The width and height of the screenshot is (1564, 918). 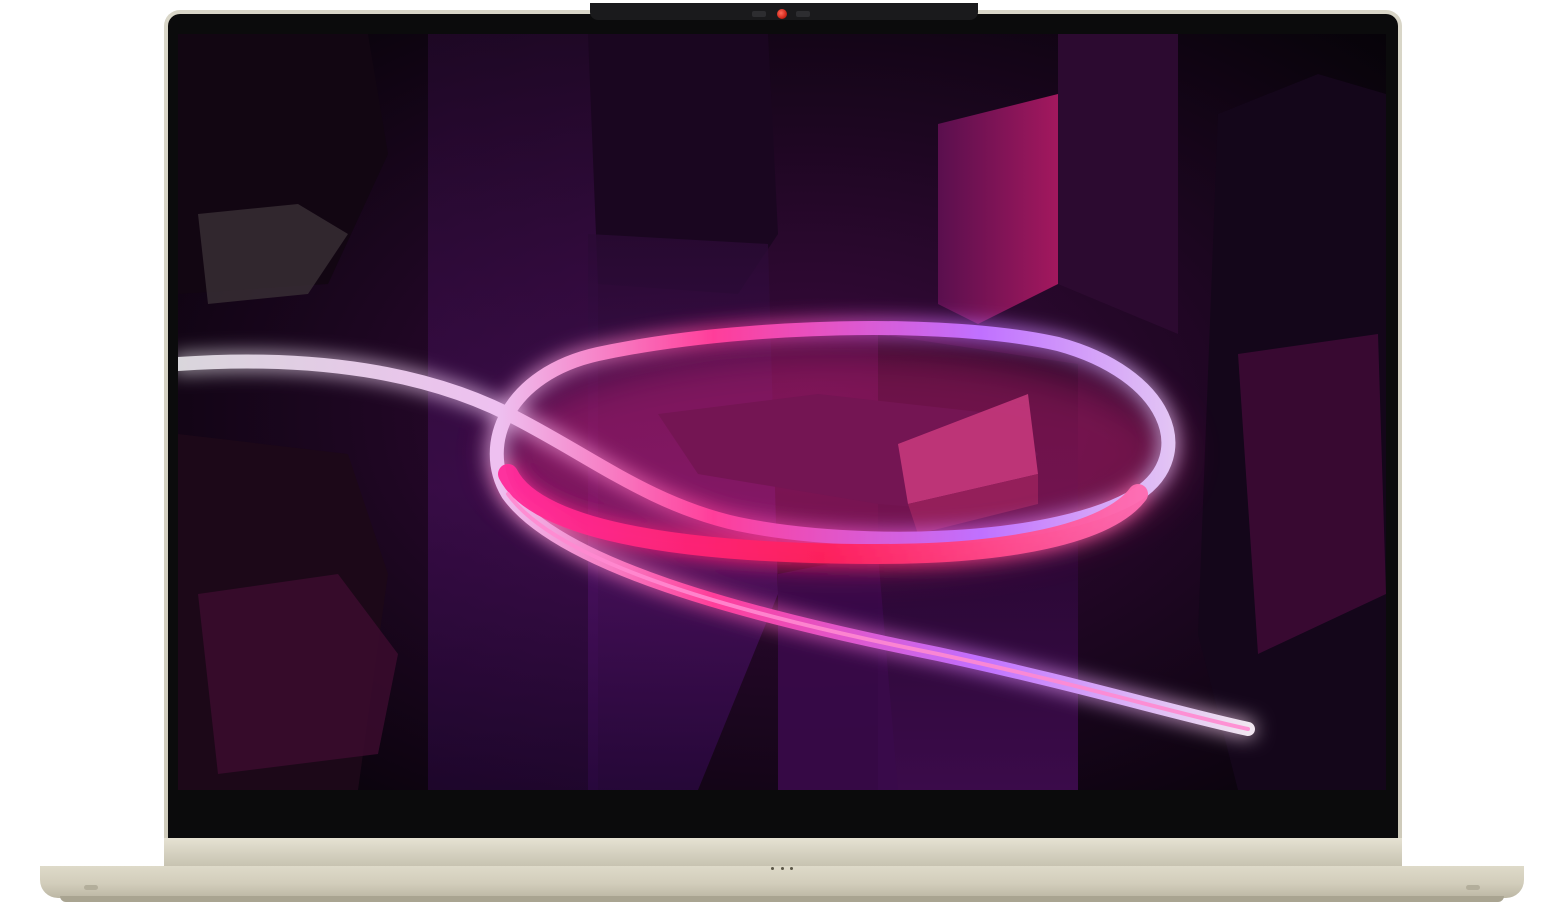 I want to click on webcam-icon, so click(x=782, y=14).